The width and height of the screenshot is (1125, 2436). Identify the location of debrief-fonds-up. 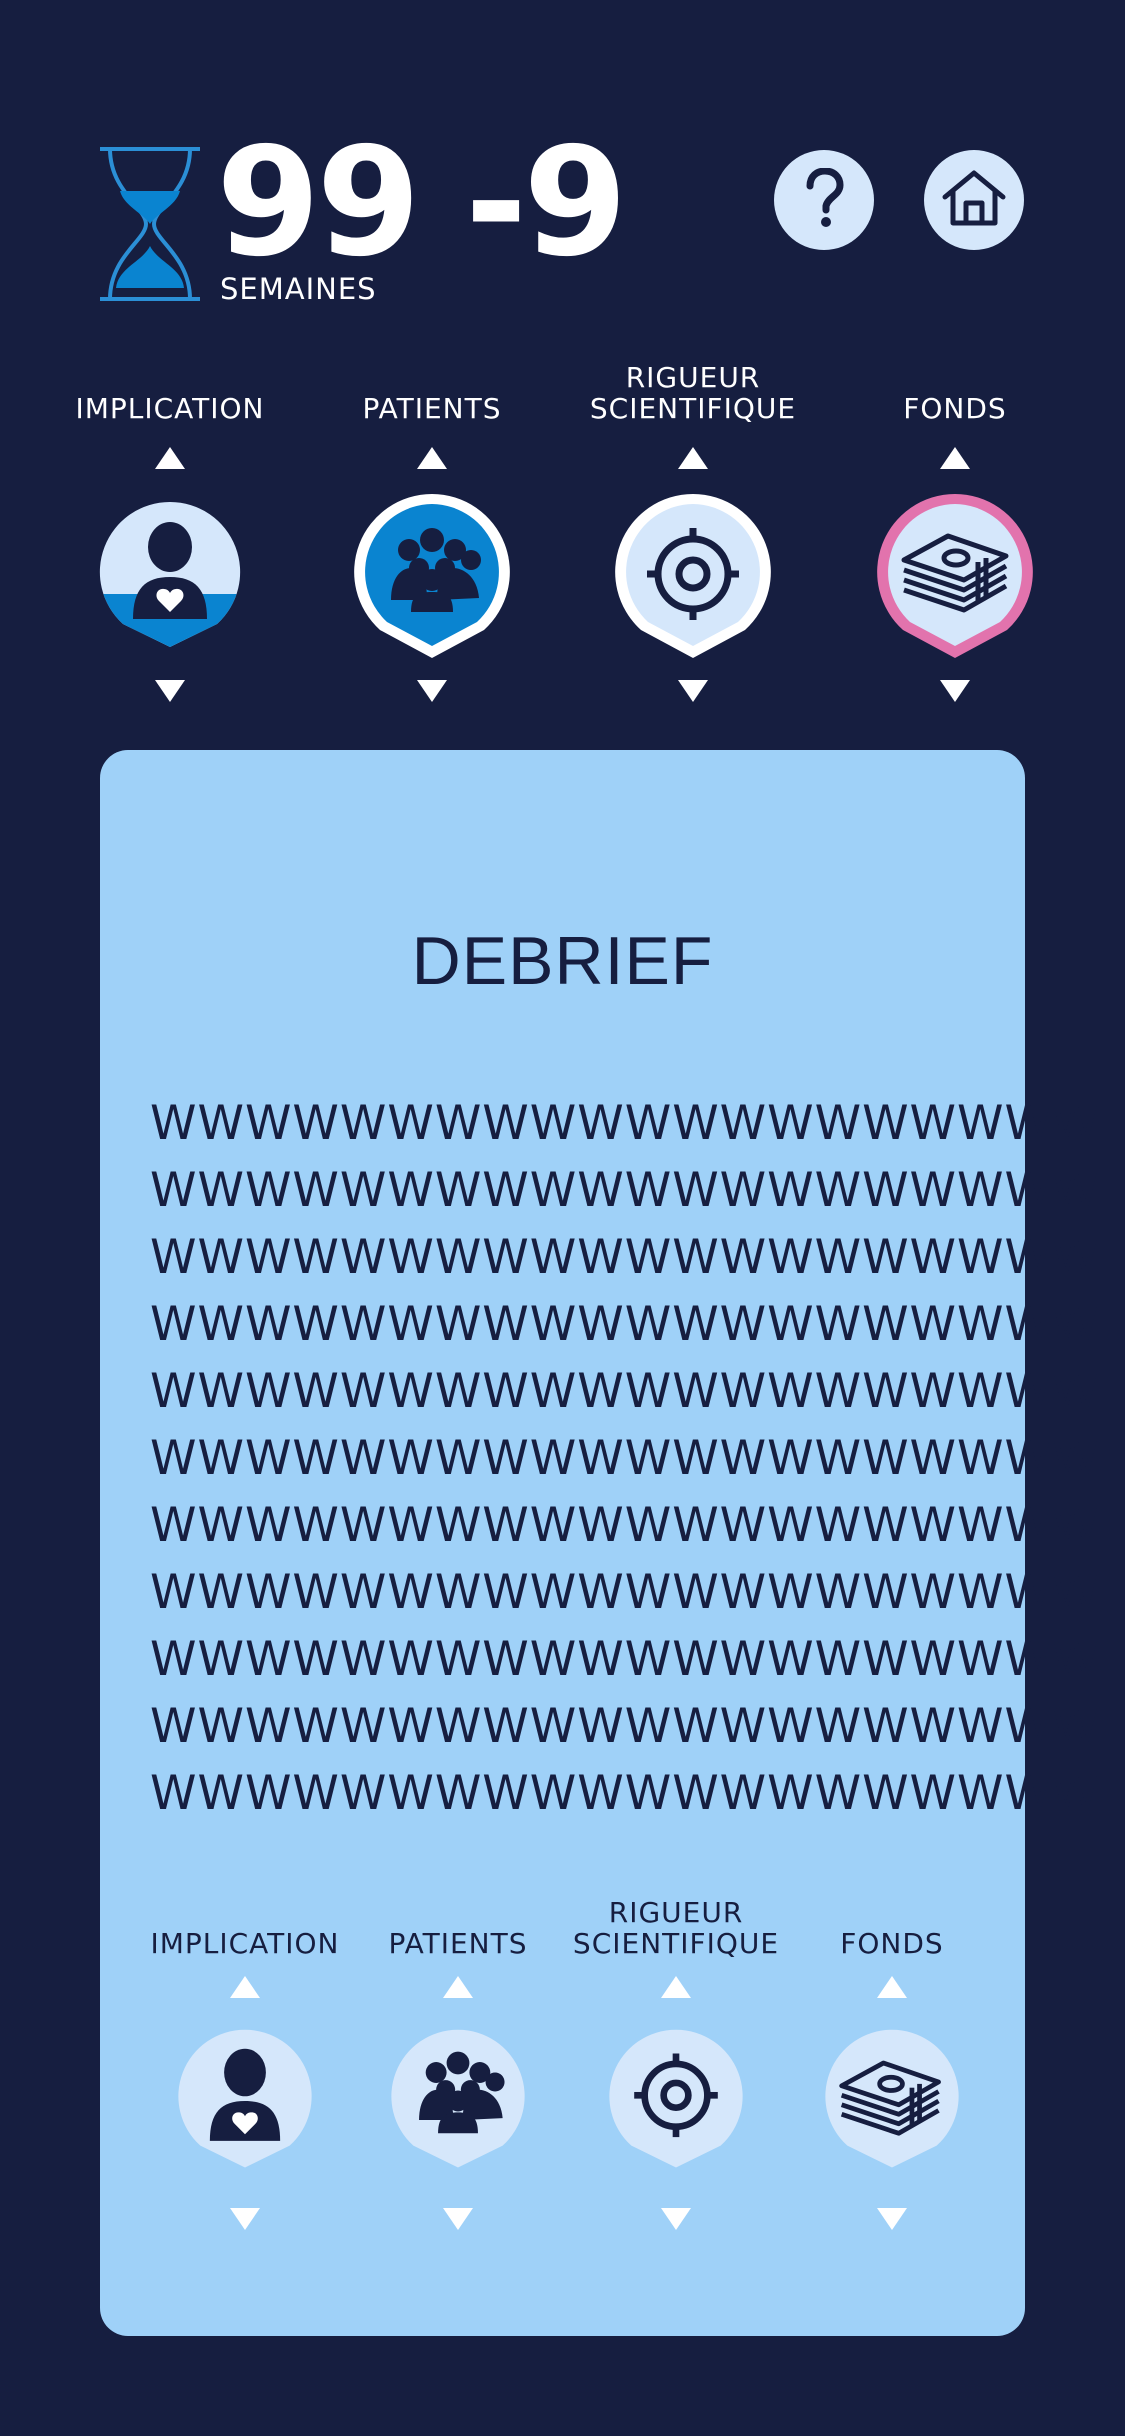
(892, 1987).